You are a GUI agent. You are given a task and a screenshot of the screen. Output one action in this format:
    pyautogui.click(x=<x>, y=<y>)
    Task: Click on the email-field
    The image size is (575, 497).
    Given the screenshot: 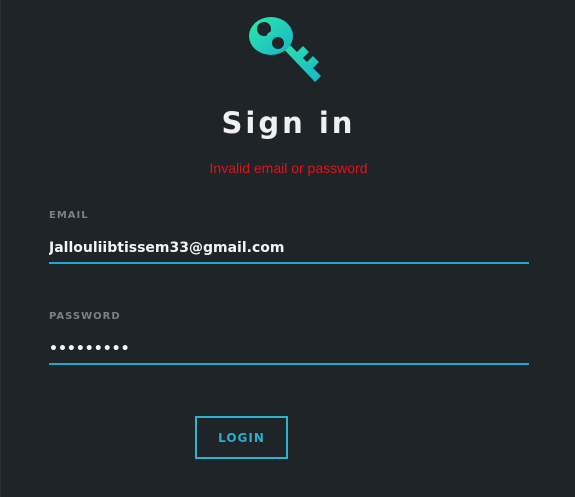 What is the action you would take?
    pyautogui.click(x=289, y=249)
    